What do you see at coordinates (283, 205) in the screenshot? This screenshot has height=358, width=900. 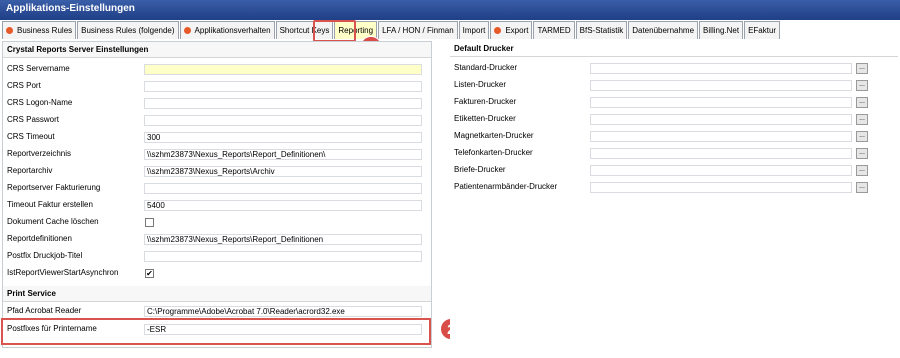 I see `text-input: 5400` at bounding box center [283, 205].